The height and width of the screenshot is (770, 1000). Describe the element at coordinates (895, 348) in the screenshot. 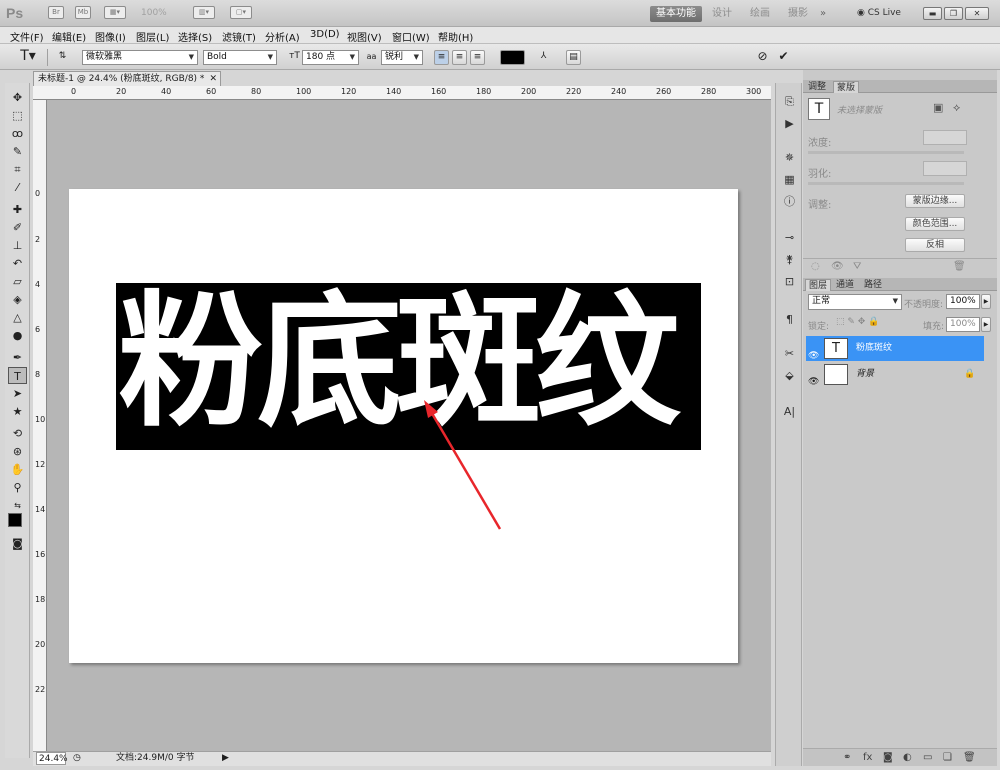

I see `layer-row-text: 👁 T 粉底斑纹` at that location.